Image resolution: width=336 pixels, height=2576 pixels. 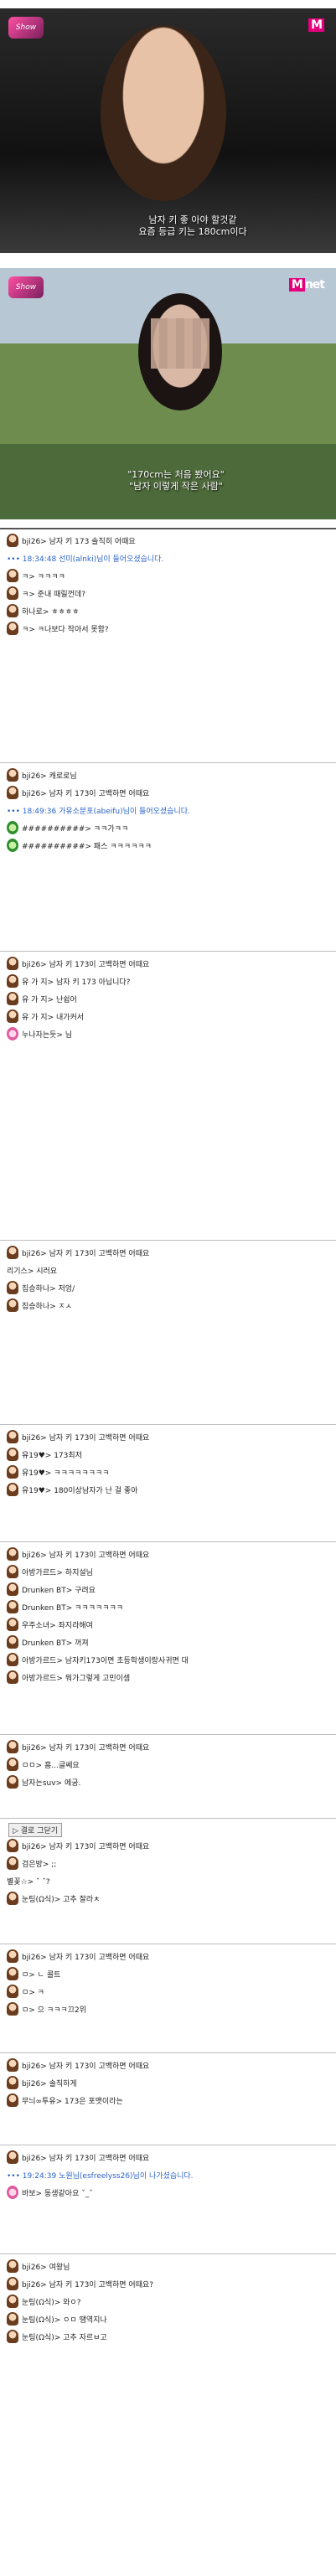 I want to click on chat-message: bji26> 캐로로님, so click(x=42, y=774).